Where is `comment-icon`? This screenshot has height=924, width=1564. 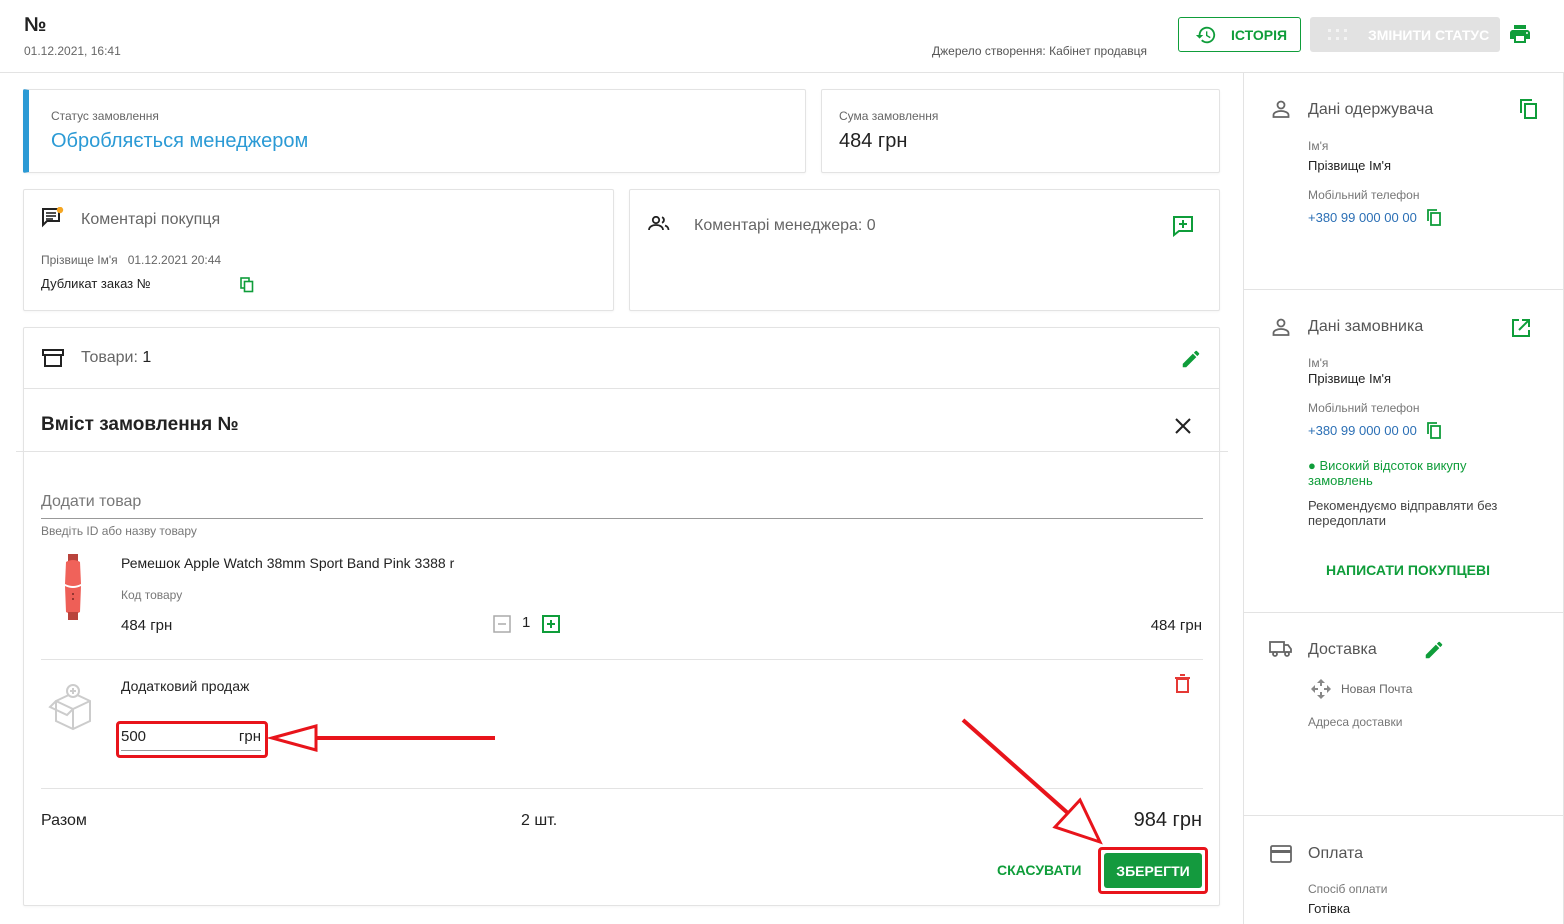
comment-icon is located at coordinates (53, 217).